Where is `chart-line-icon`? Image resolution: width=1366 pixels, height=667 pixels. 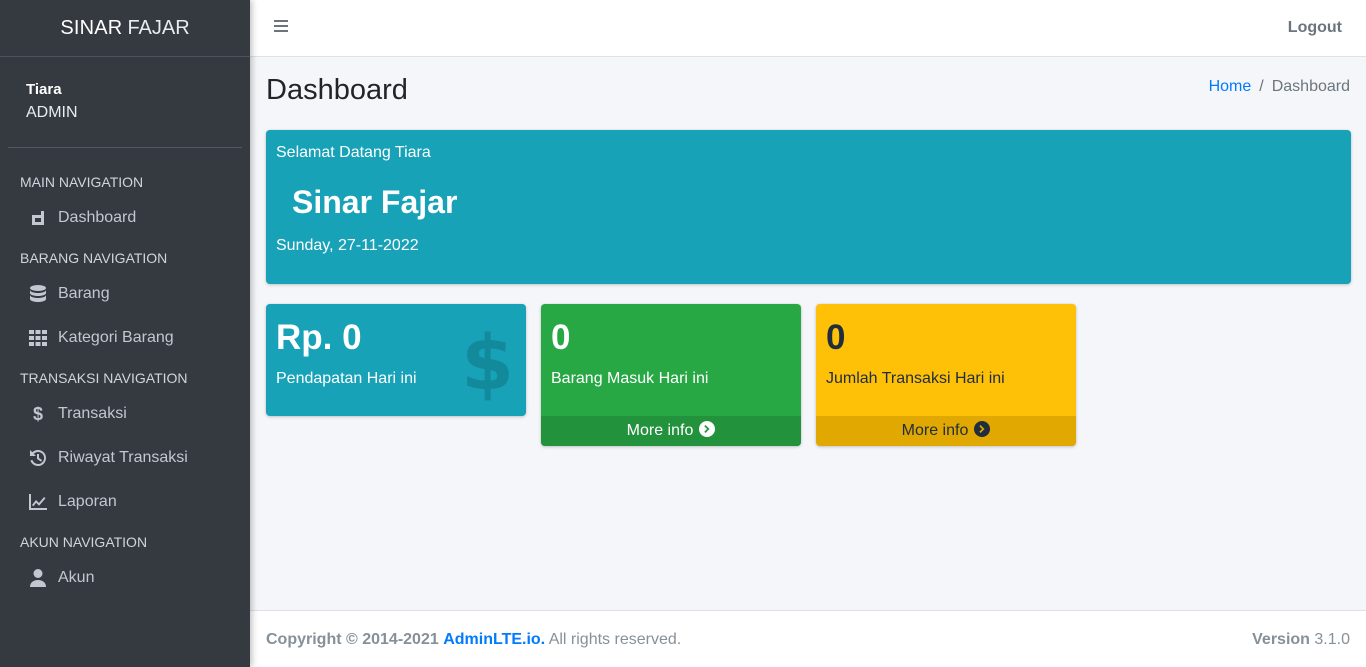
chart-line-icon is located at coordinates (38, 502).